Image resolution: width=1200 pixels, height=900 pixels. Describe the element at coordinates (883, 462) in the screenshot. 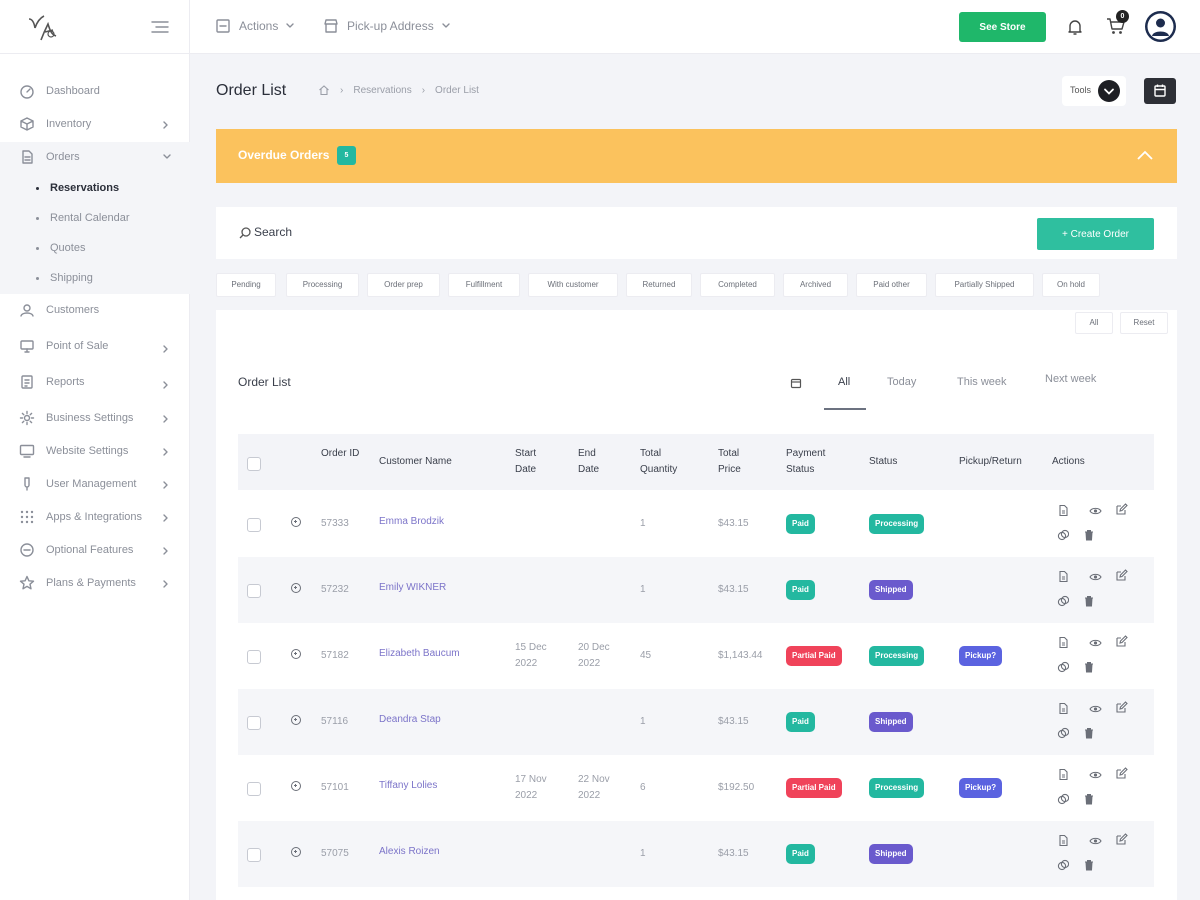

I see `column-header-status: Status` at that location.